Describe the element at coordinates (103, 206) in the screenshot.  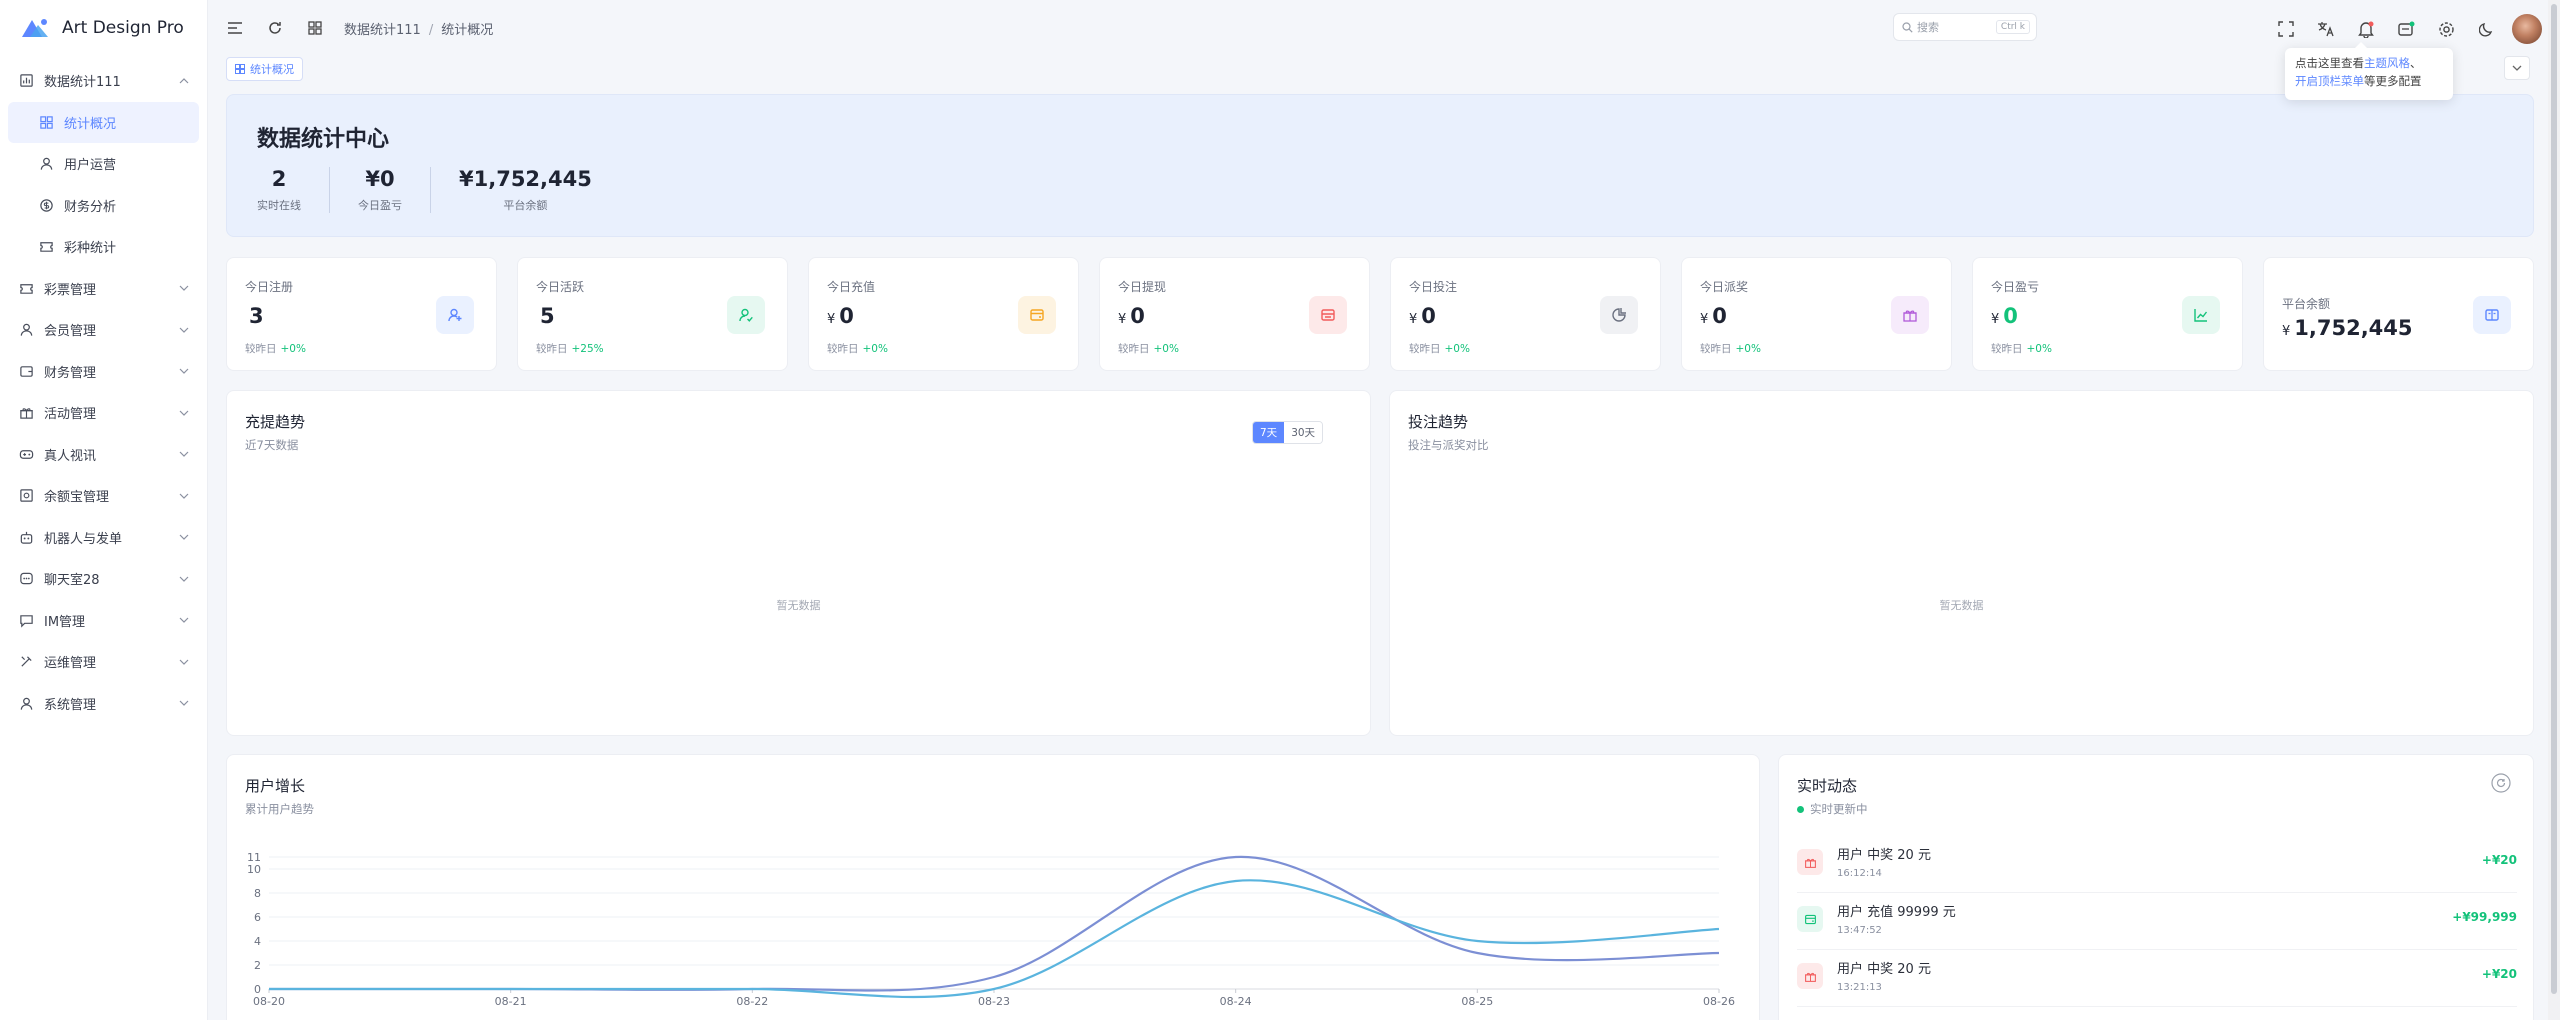
I see `sidebar-item: 财务分析` at that location.